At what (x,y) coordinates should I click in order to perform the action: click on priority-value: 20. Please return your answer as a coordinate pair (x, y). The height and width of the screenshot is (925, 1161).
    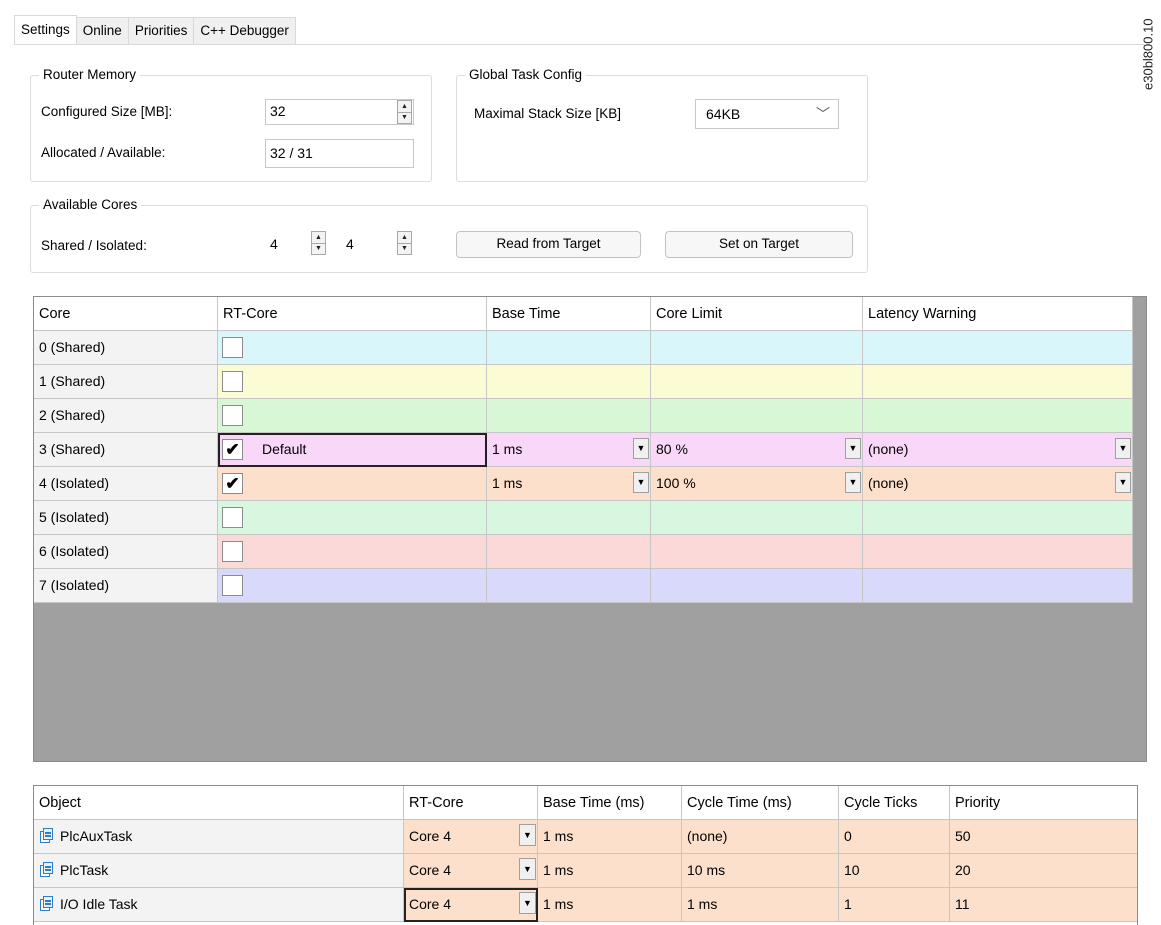
    Looking at the image, I should click on (963, 870).